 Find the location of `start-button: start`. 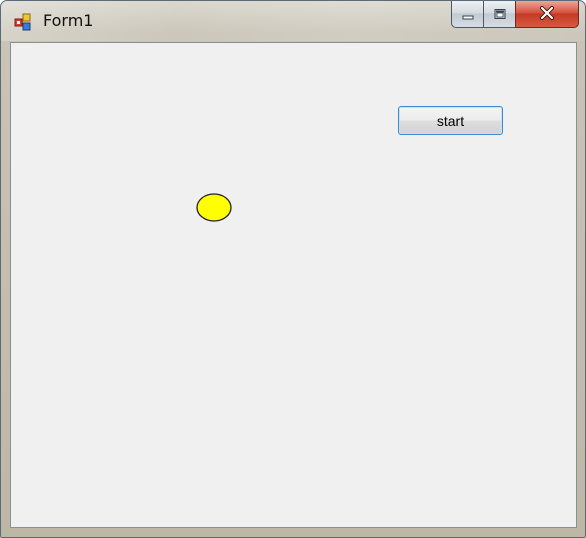

start-button: start is located at coordinates (450, 120).